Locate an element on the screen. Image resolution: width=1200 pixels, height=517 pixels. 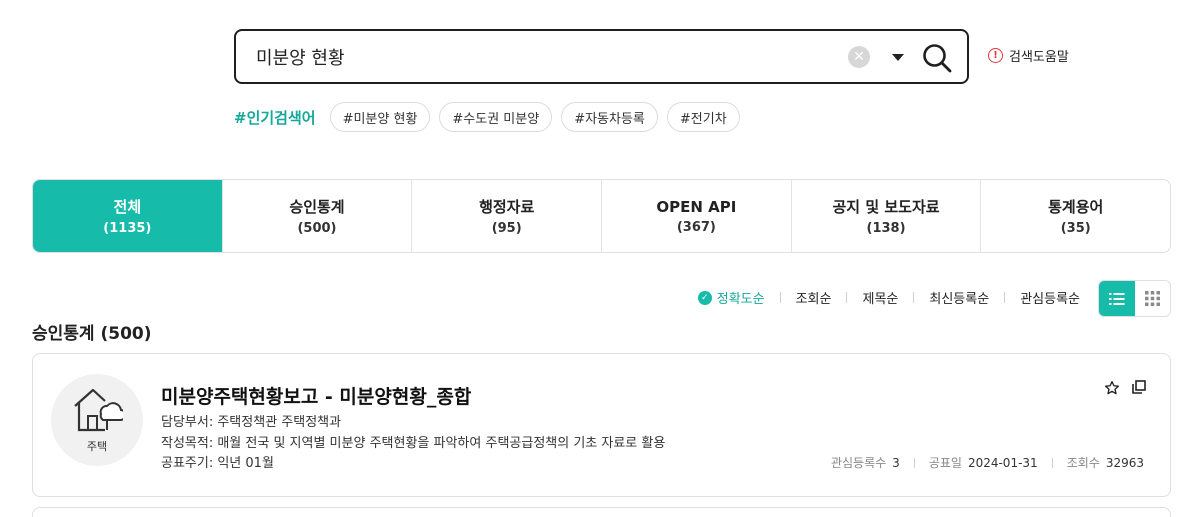
tab-all: 전체 (1135) is located at coordinates (128, 216).